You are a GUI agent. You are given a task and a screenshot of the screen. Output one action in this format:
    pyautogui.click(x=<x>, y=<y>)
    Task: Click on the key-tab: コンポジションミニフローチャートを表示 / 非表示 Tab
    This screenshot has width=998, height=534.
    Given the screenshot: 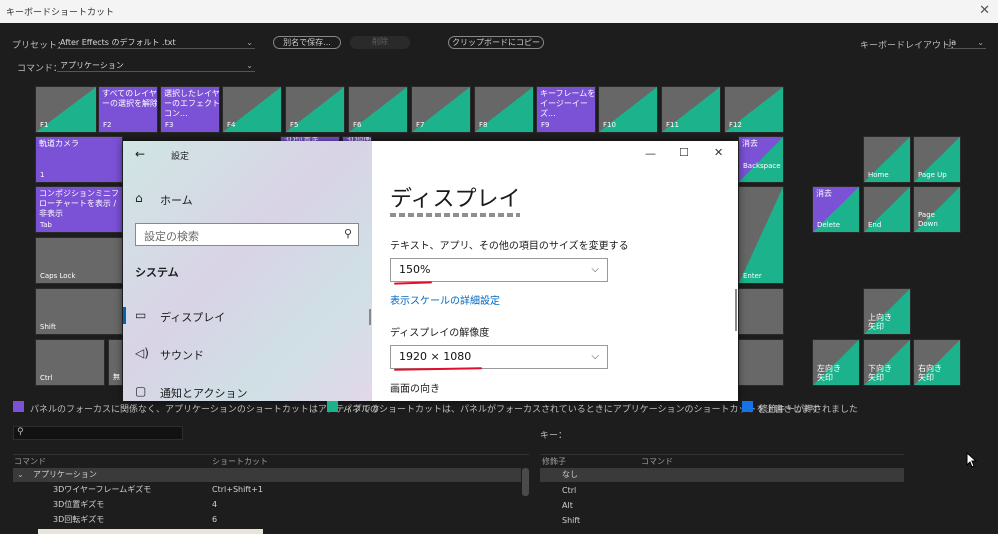 What is the action you would take?
    pyautogui.click(x=79, y=209)
    